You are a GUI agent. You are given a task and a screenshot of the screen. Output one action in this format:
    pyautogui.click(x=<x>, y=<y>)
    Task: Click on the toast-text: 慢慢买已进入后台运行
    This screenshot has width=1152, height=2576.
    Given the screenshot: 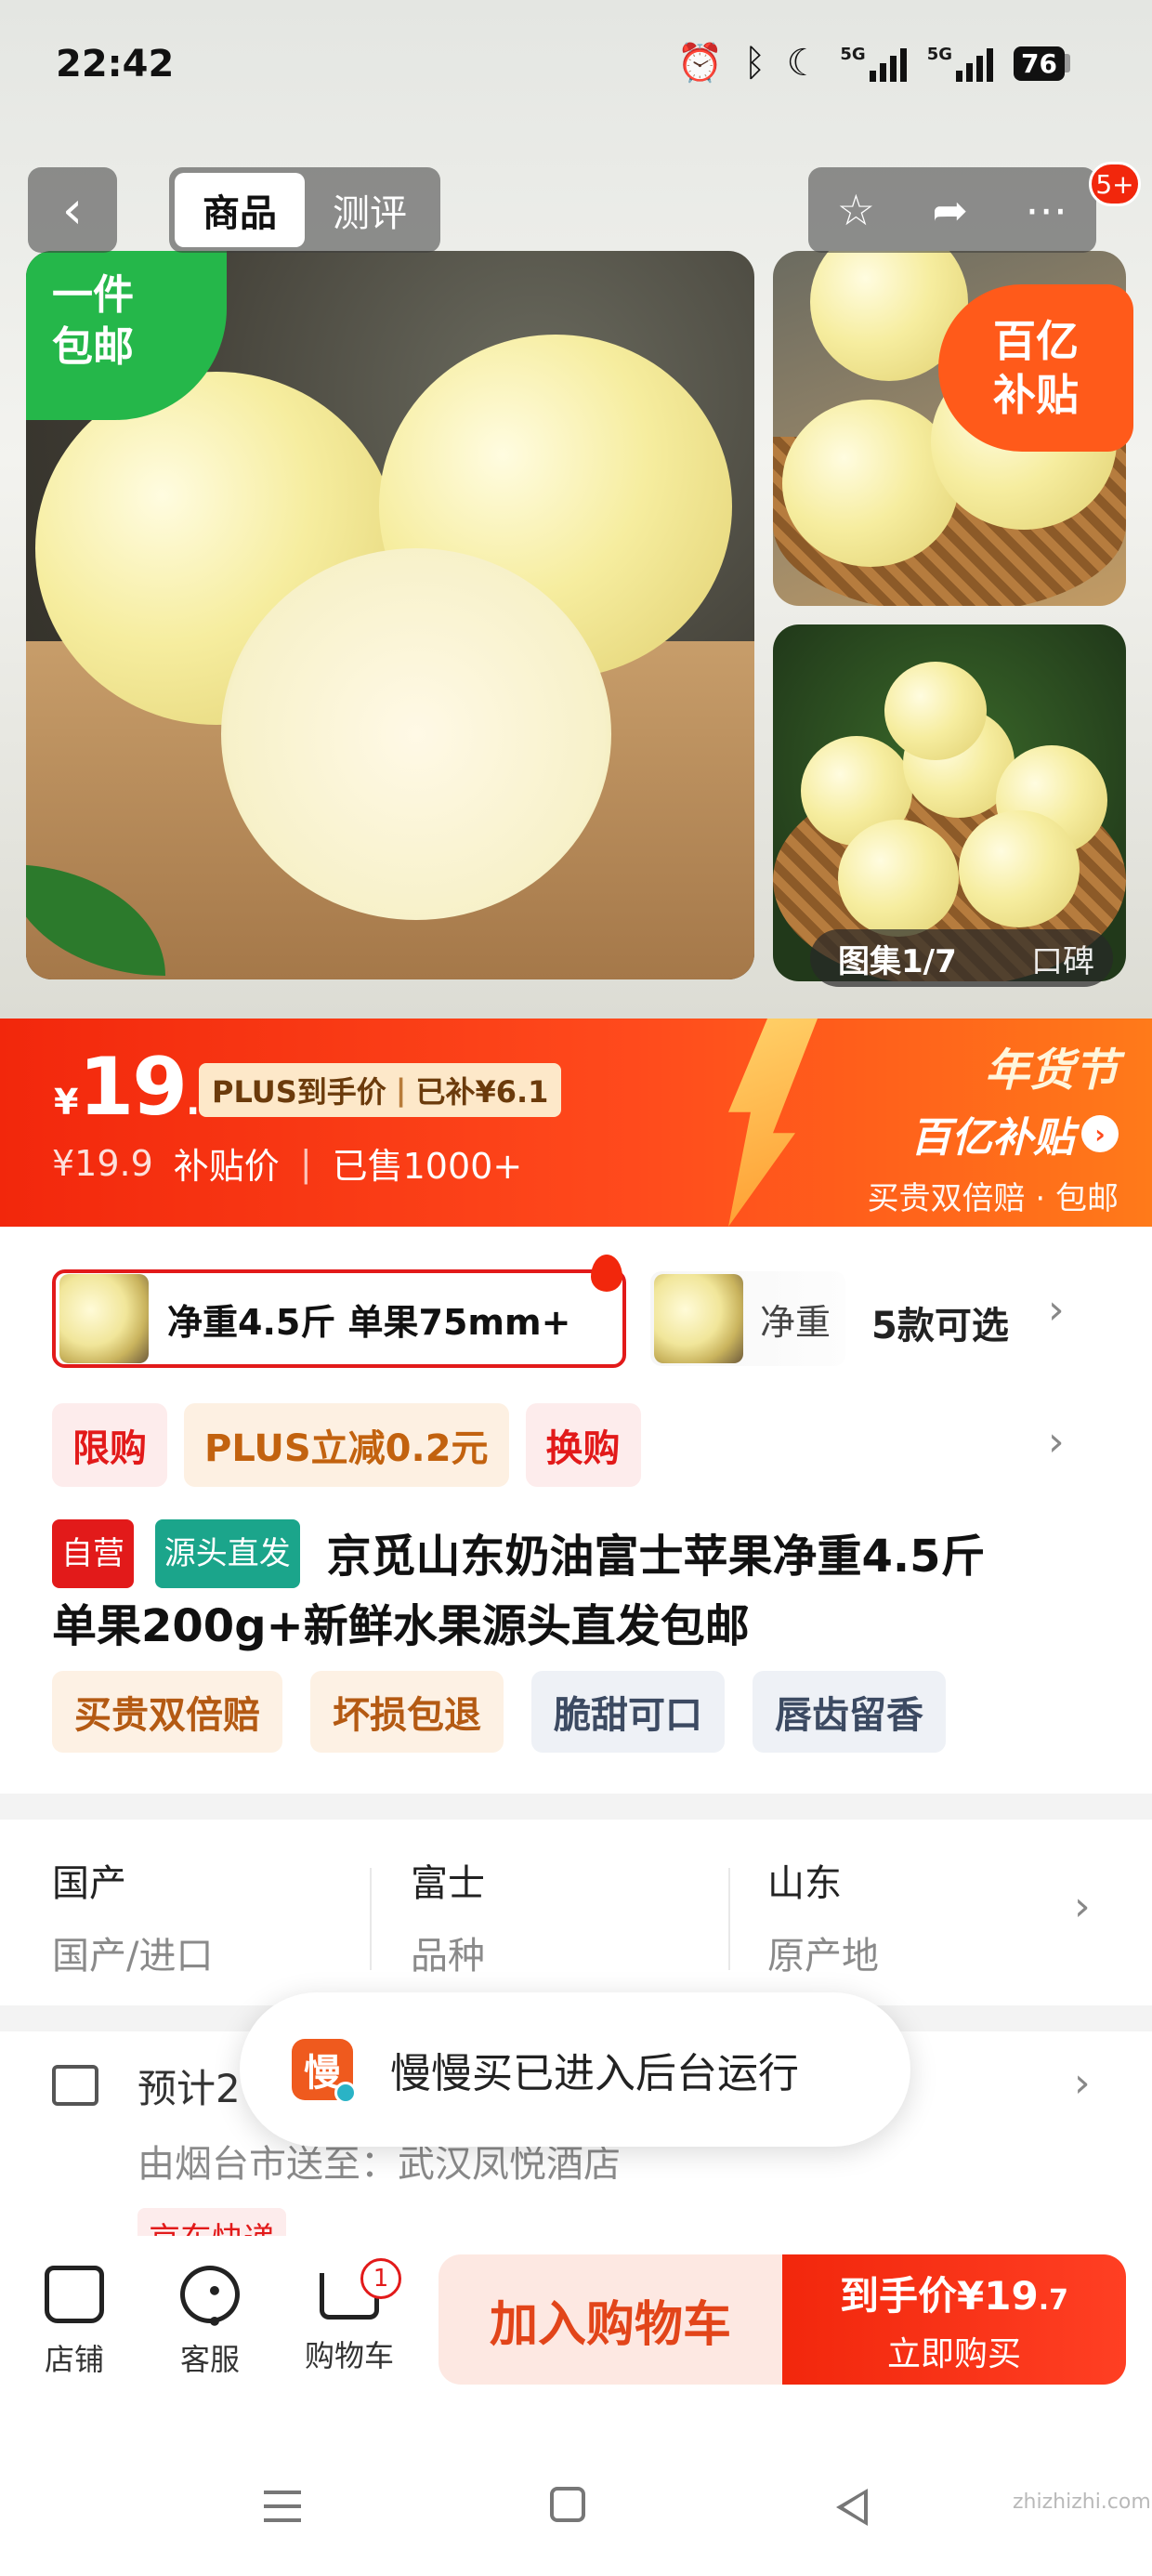 What is the action you would take?
    pyautogui.click(x=594, y=2073)
    